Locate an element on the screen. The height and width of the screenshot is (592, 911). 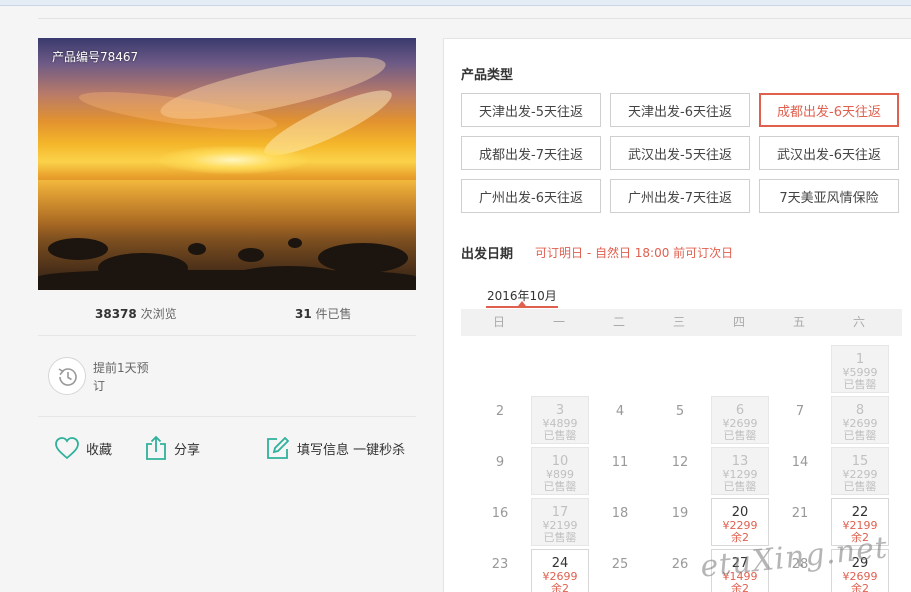
sold-count: 31 is located at coordinates (303, 314).